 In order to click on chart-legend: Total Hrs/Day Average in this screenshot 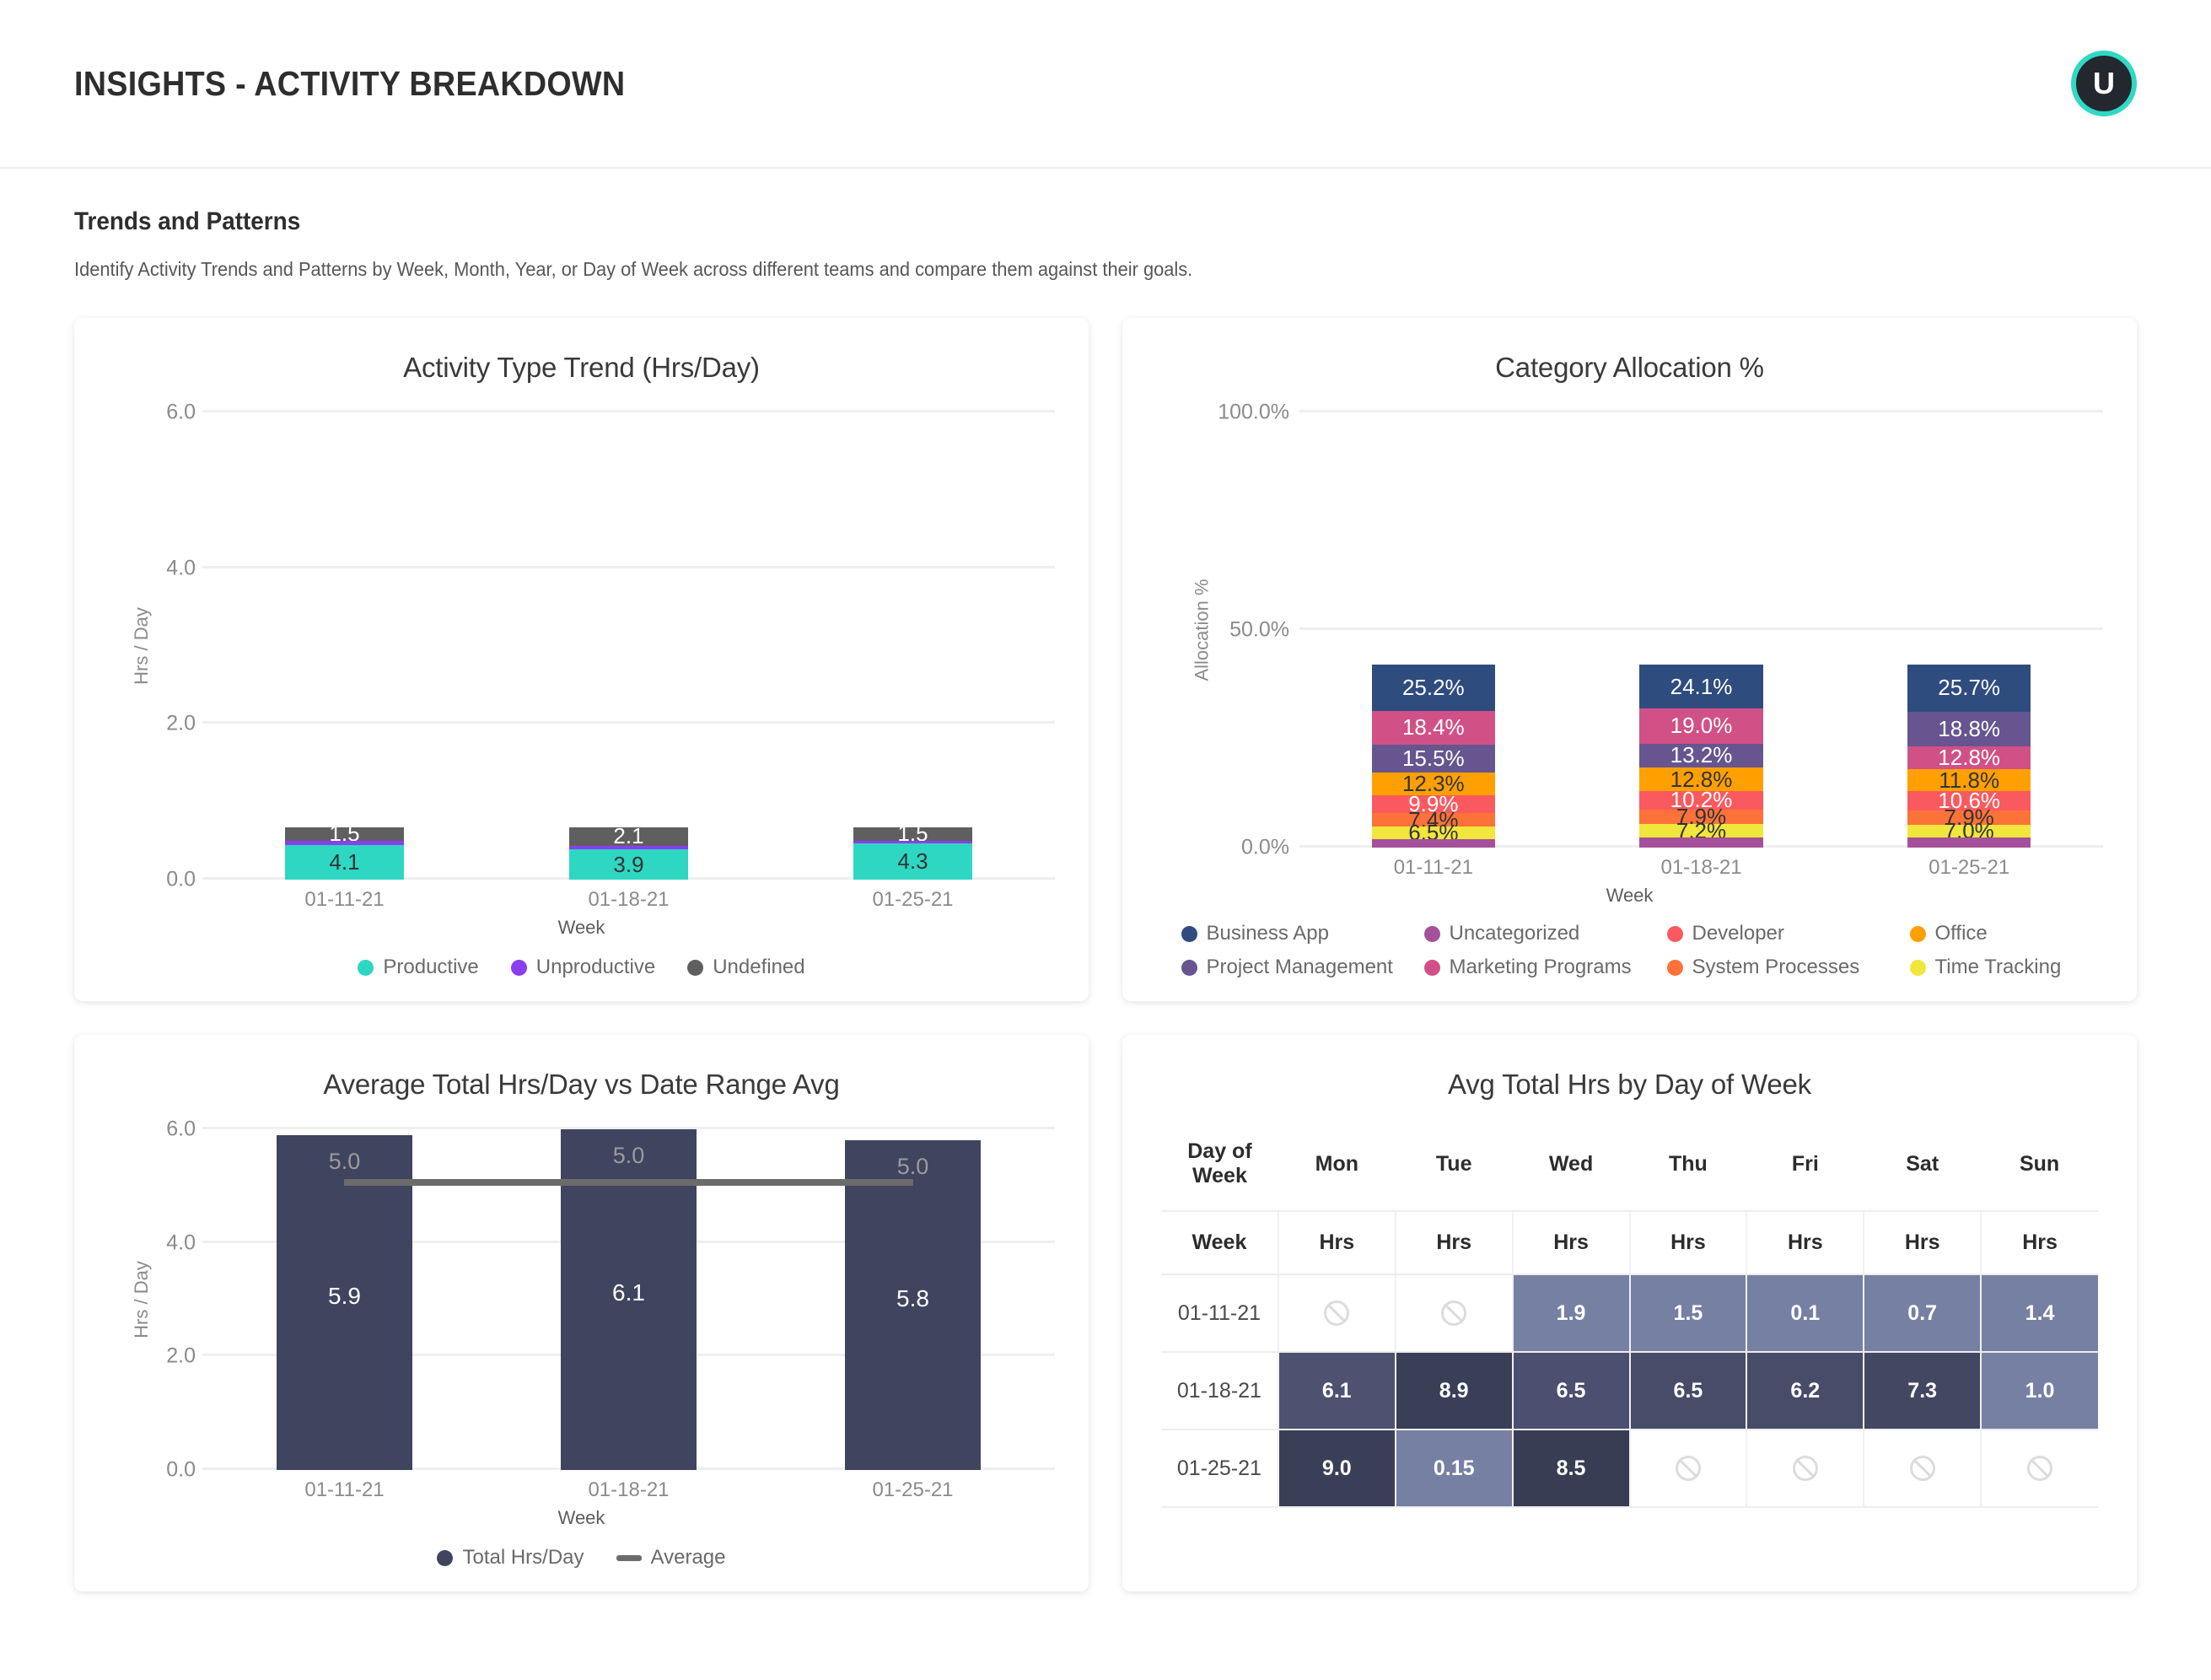, I will do `click(581, 1558)`.